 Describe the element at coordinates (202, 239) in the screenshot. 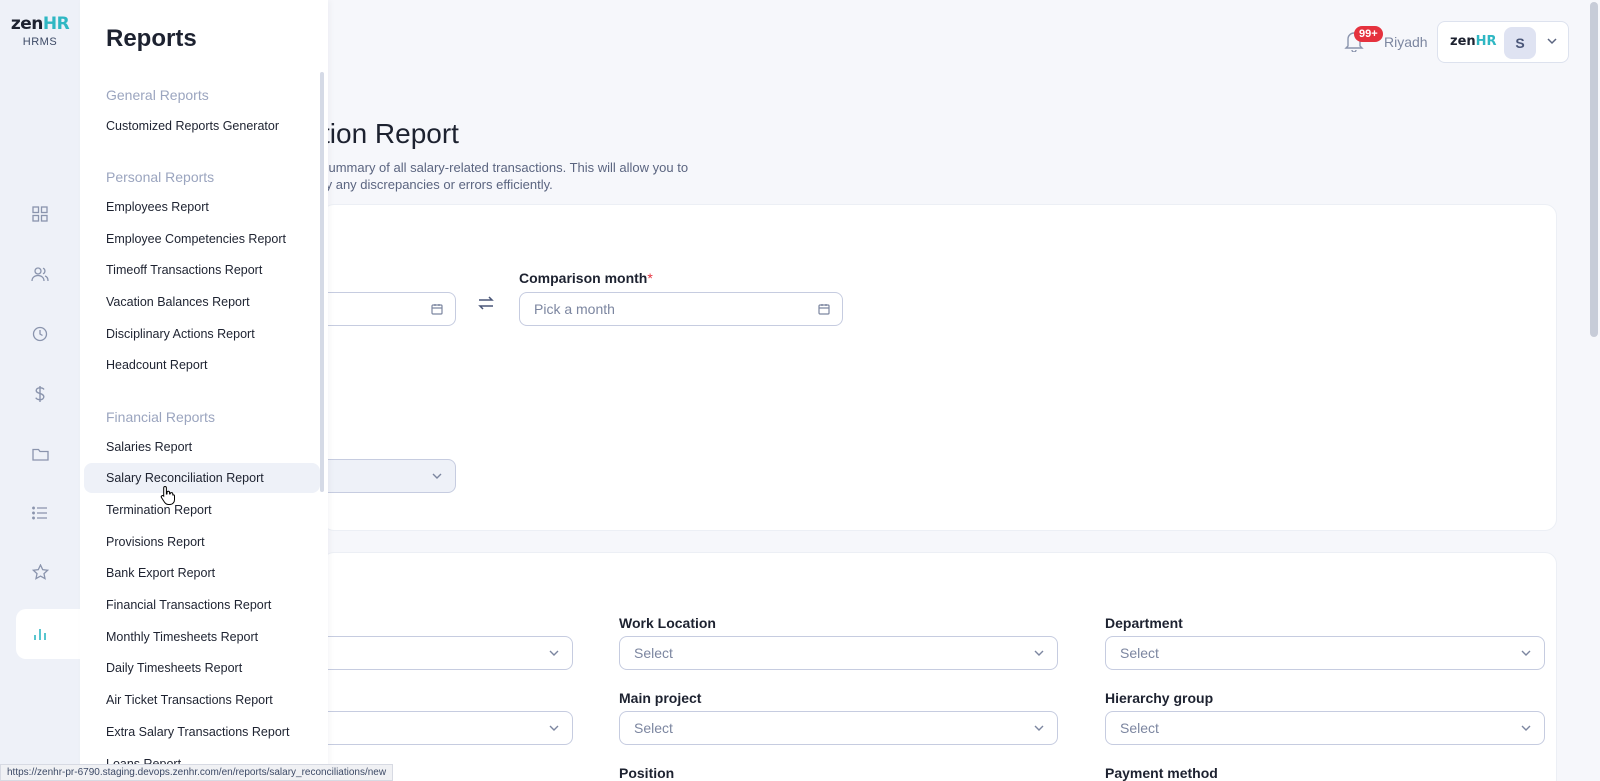

I see `menu-item-employee-competencies-report: Employee Competencies Report` at that location.